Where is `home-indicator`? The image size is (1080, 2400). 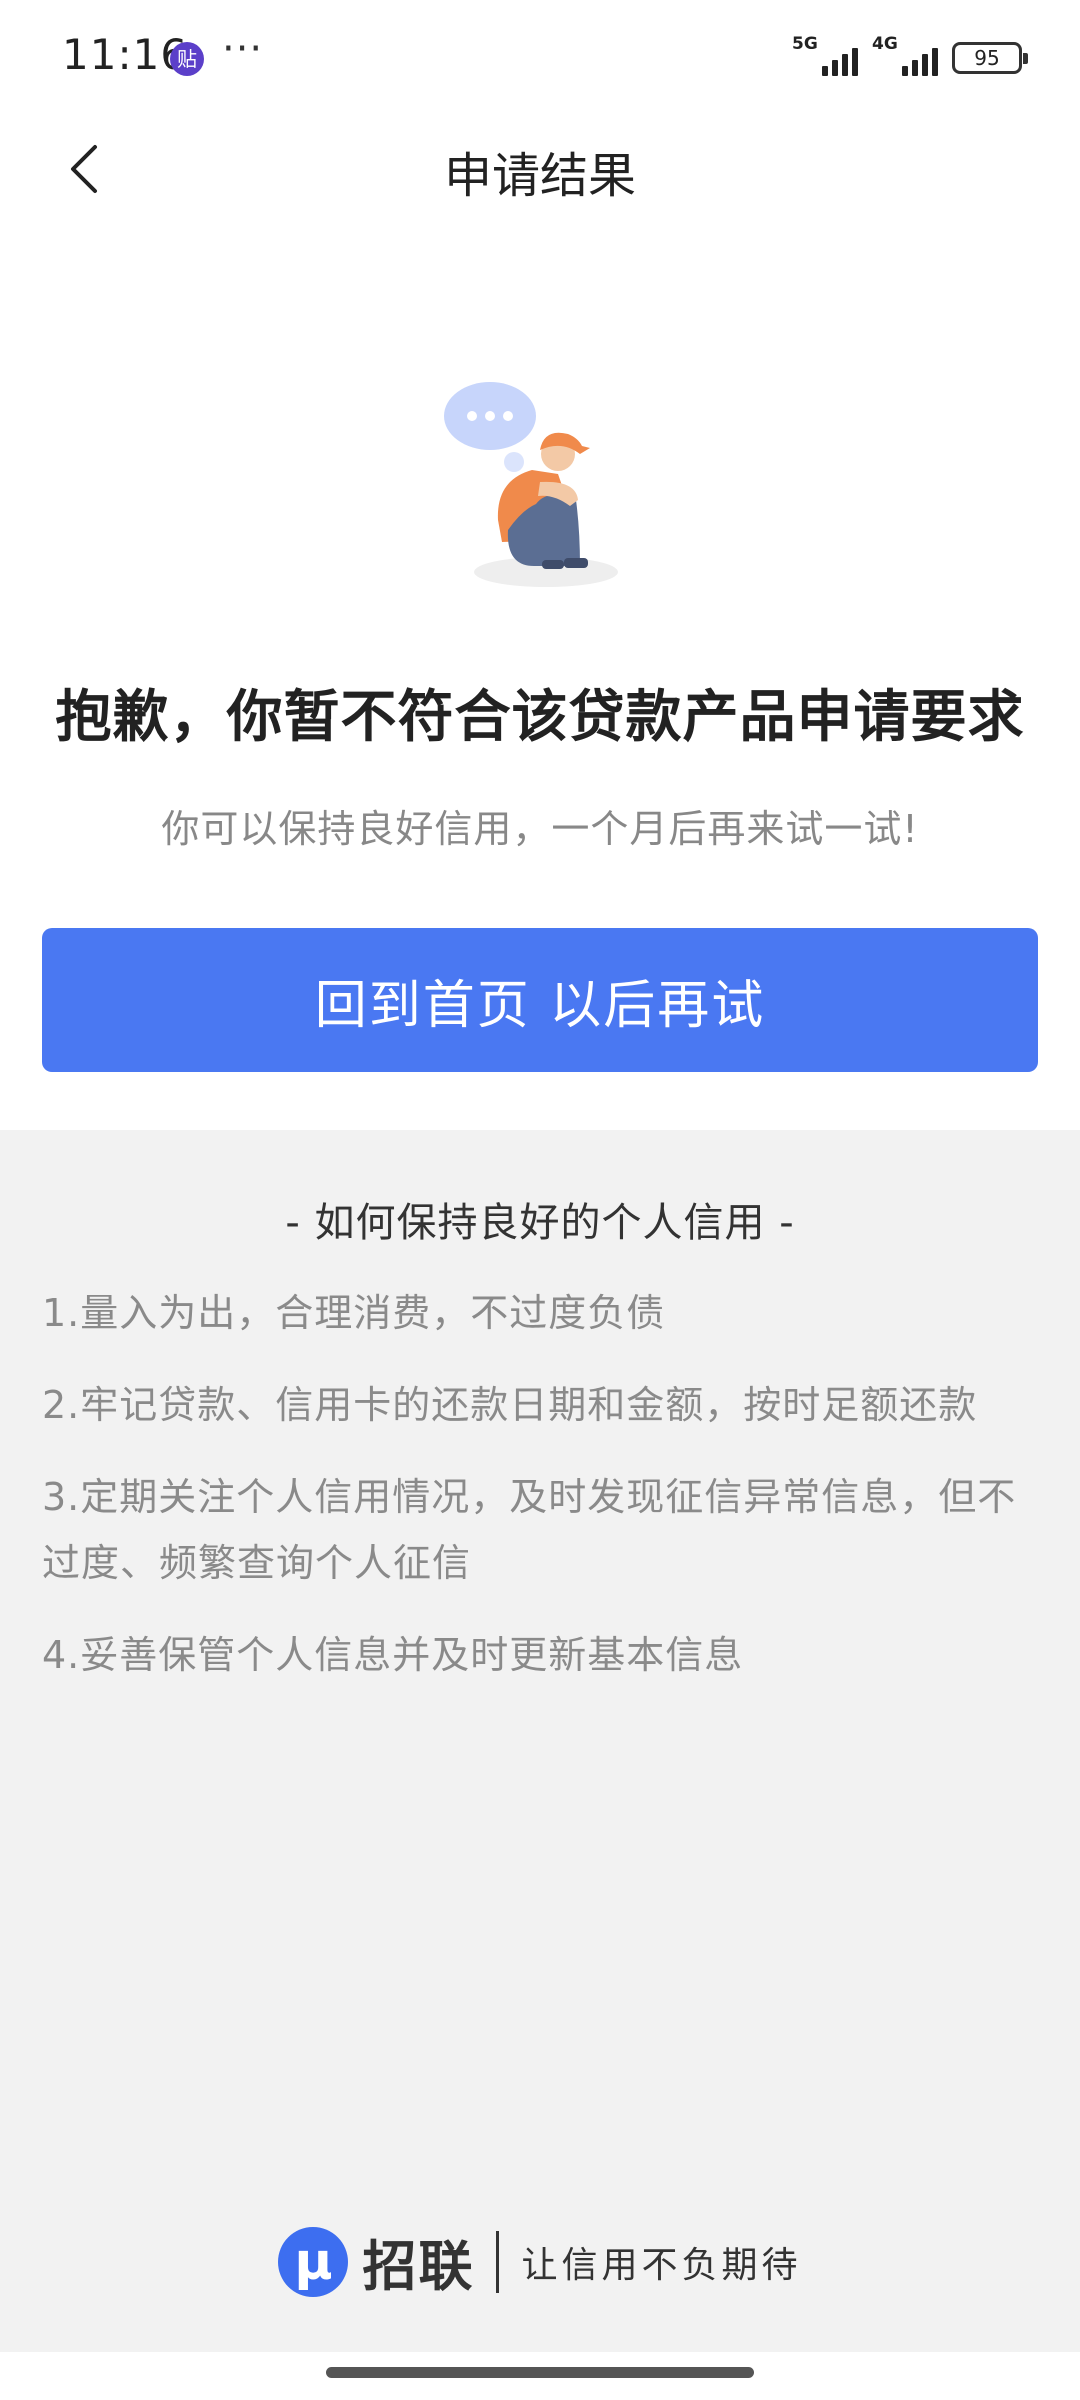 home-indicator is located at coordinates (540, 2372).